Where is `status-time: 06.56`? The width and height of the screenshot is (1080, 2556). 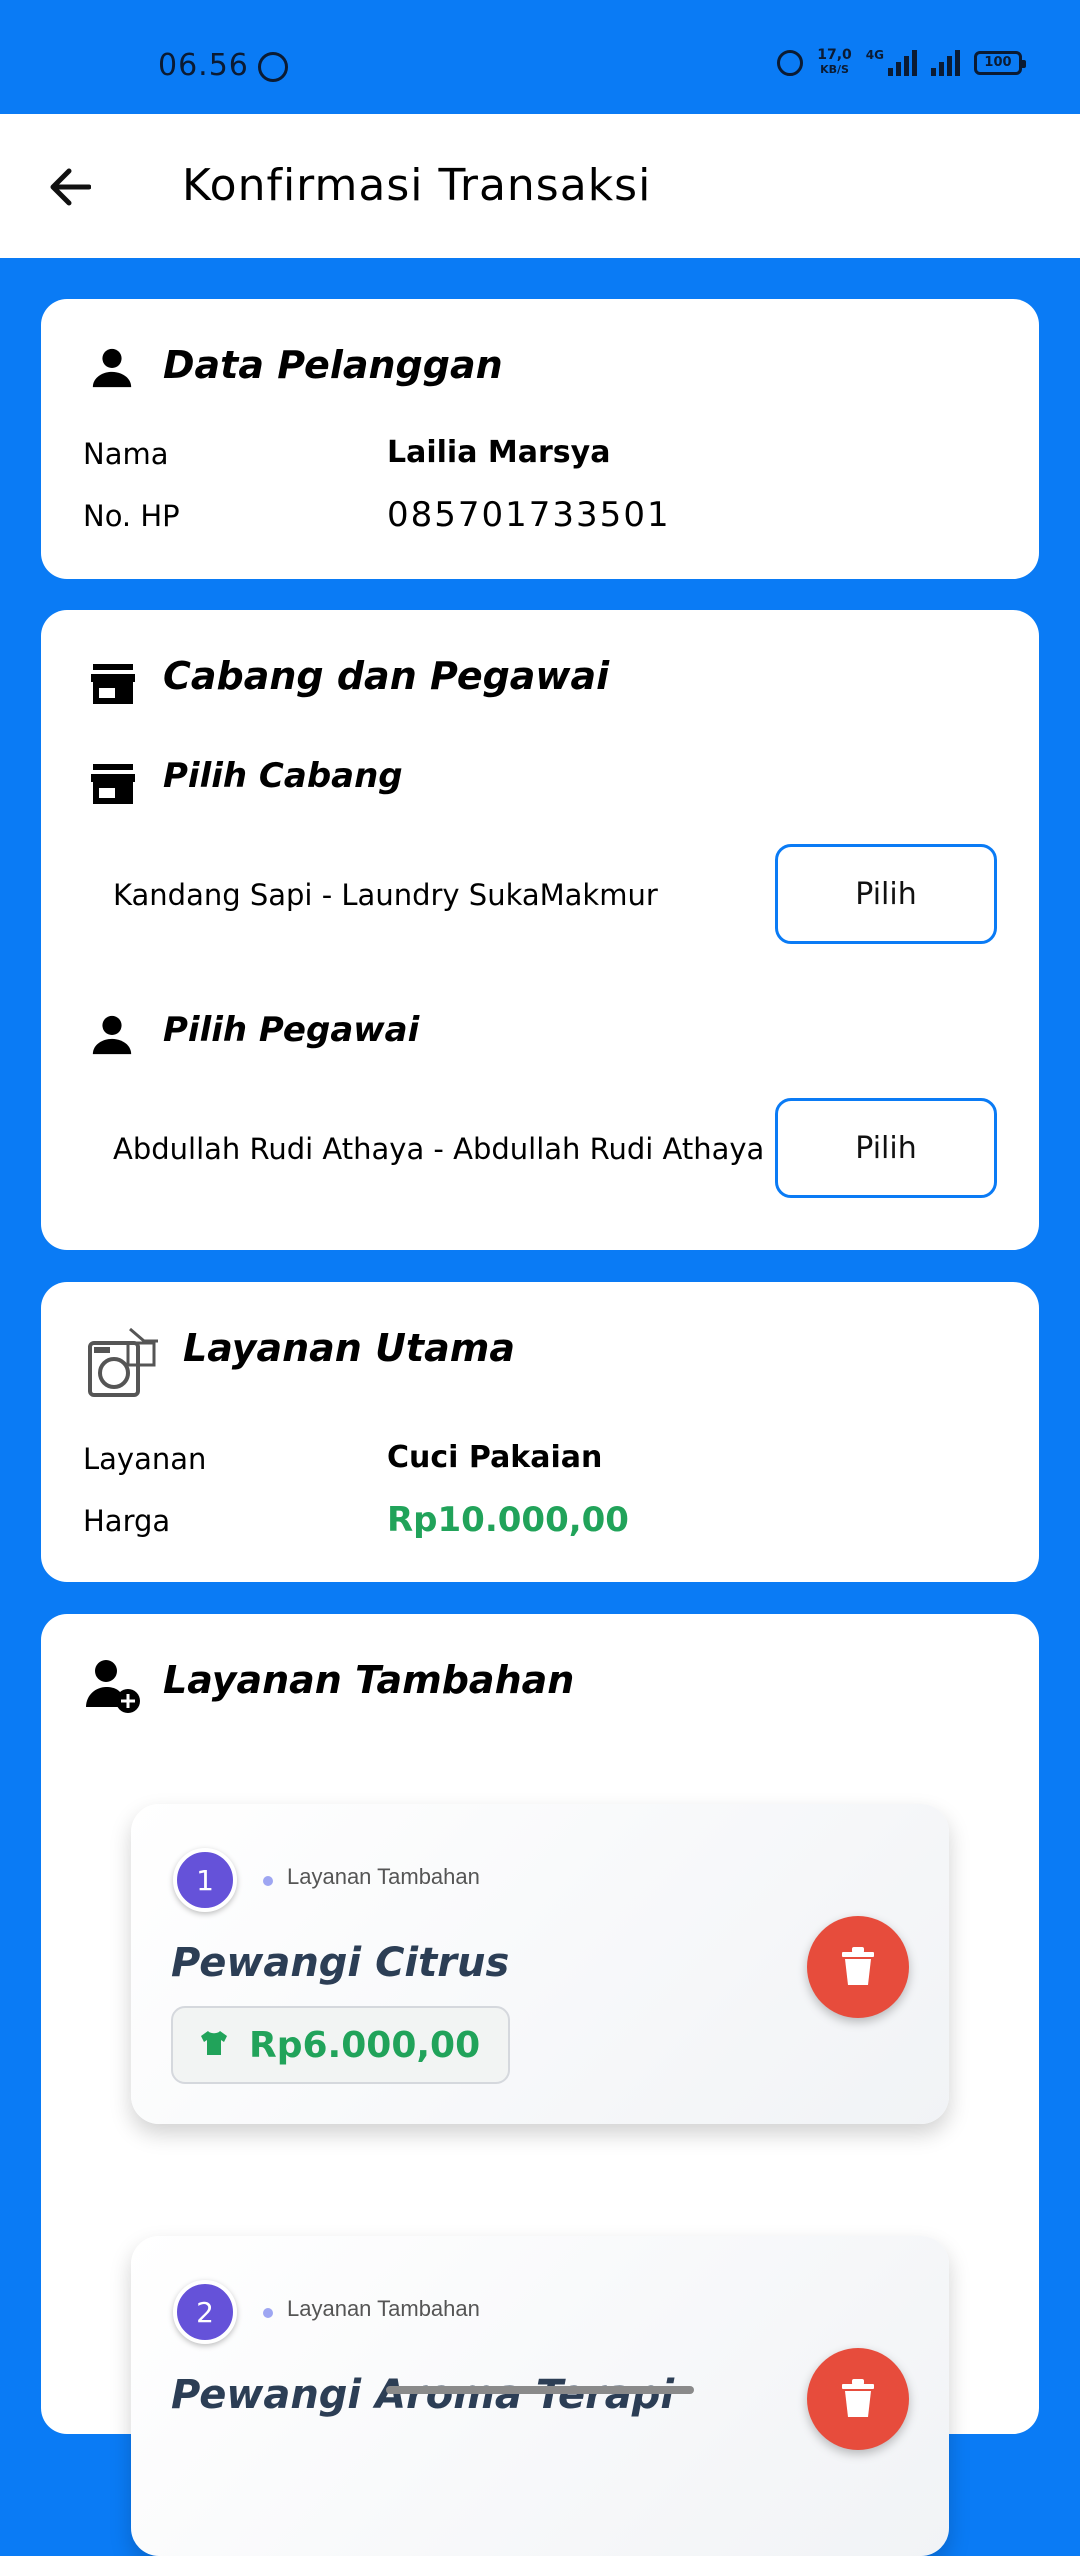
status-time: 06.56 is located at coordinates (203, 65).